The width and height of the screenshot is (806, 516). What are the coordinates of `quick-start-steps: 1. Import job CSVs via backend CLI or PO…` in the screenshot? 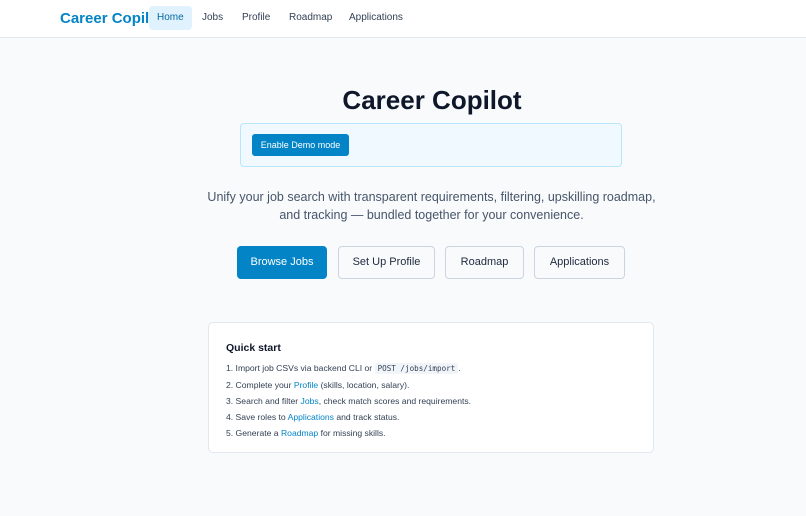 It's located at (436, 400).